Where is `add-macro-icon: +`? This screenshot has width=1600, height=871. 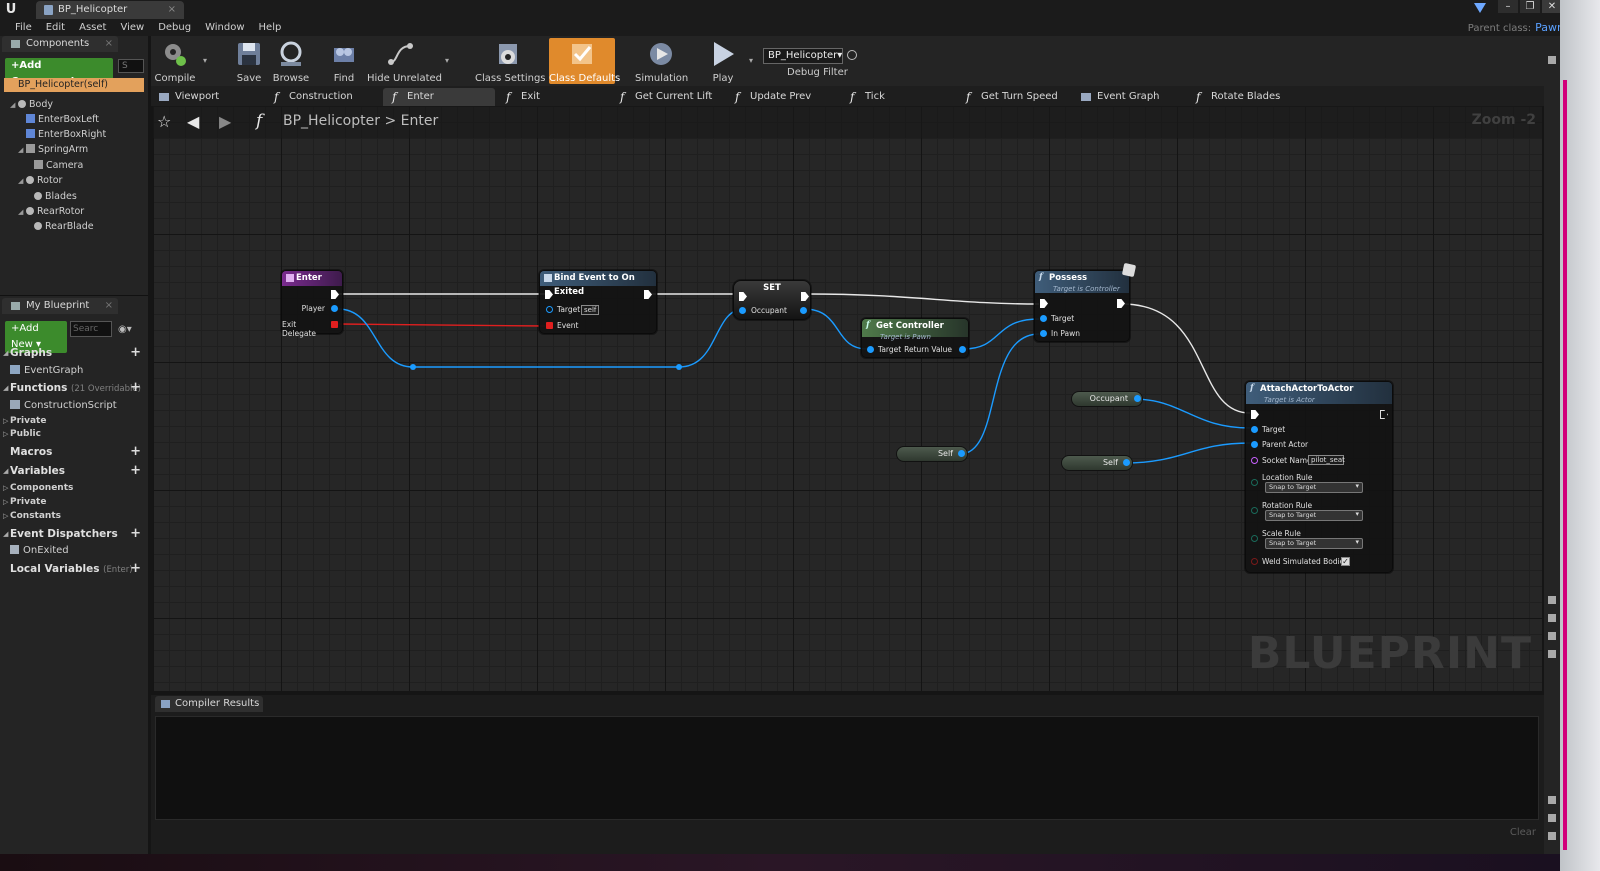 add-macro-icon: + is located at coordinates (135, 452).